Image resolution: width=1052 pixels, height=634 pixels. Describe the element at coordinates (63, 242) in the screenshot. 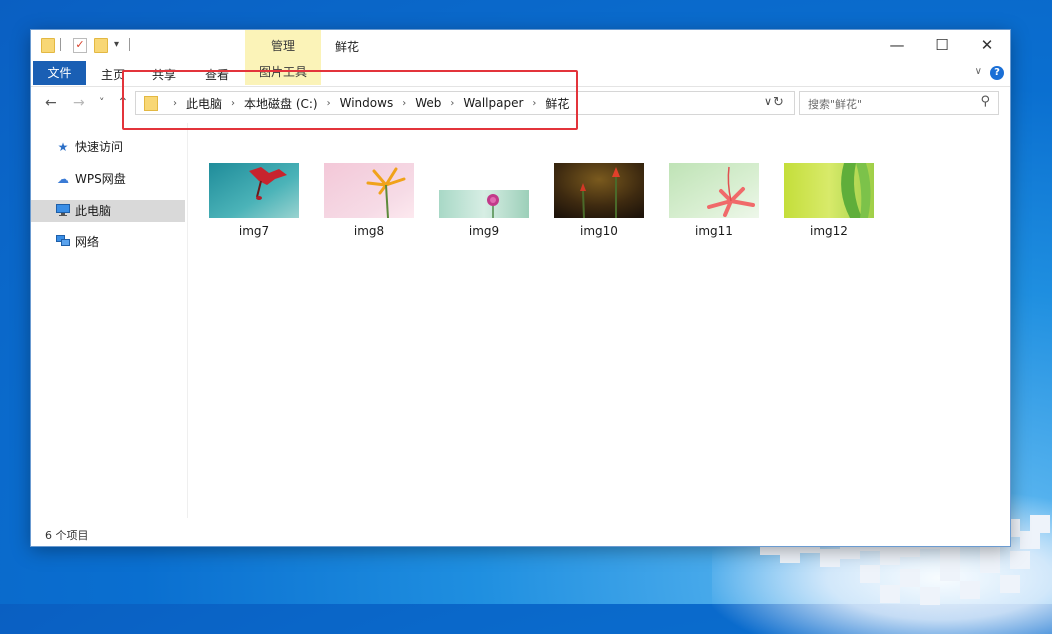

I see `network-icon` at that location.